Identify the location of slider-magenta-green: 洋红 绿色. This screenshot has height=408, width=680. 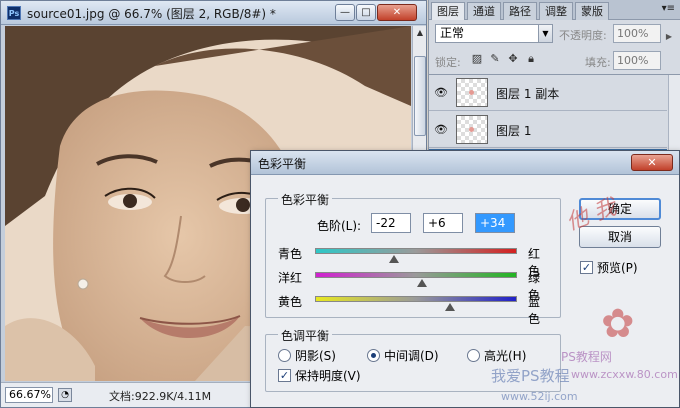
(401, 284).